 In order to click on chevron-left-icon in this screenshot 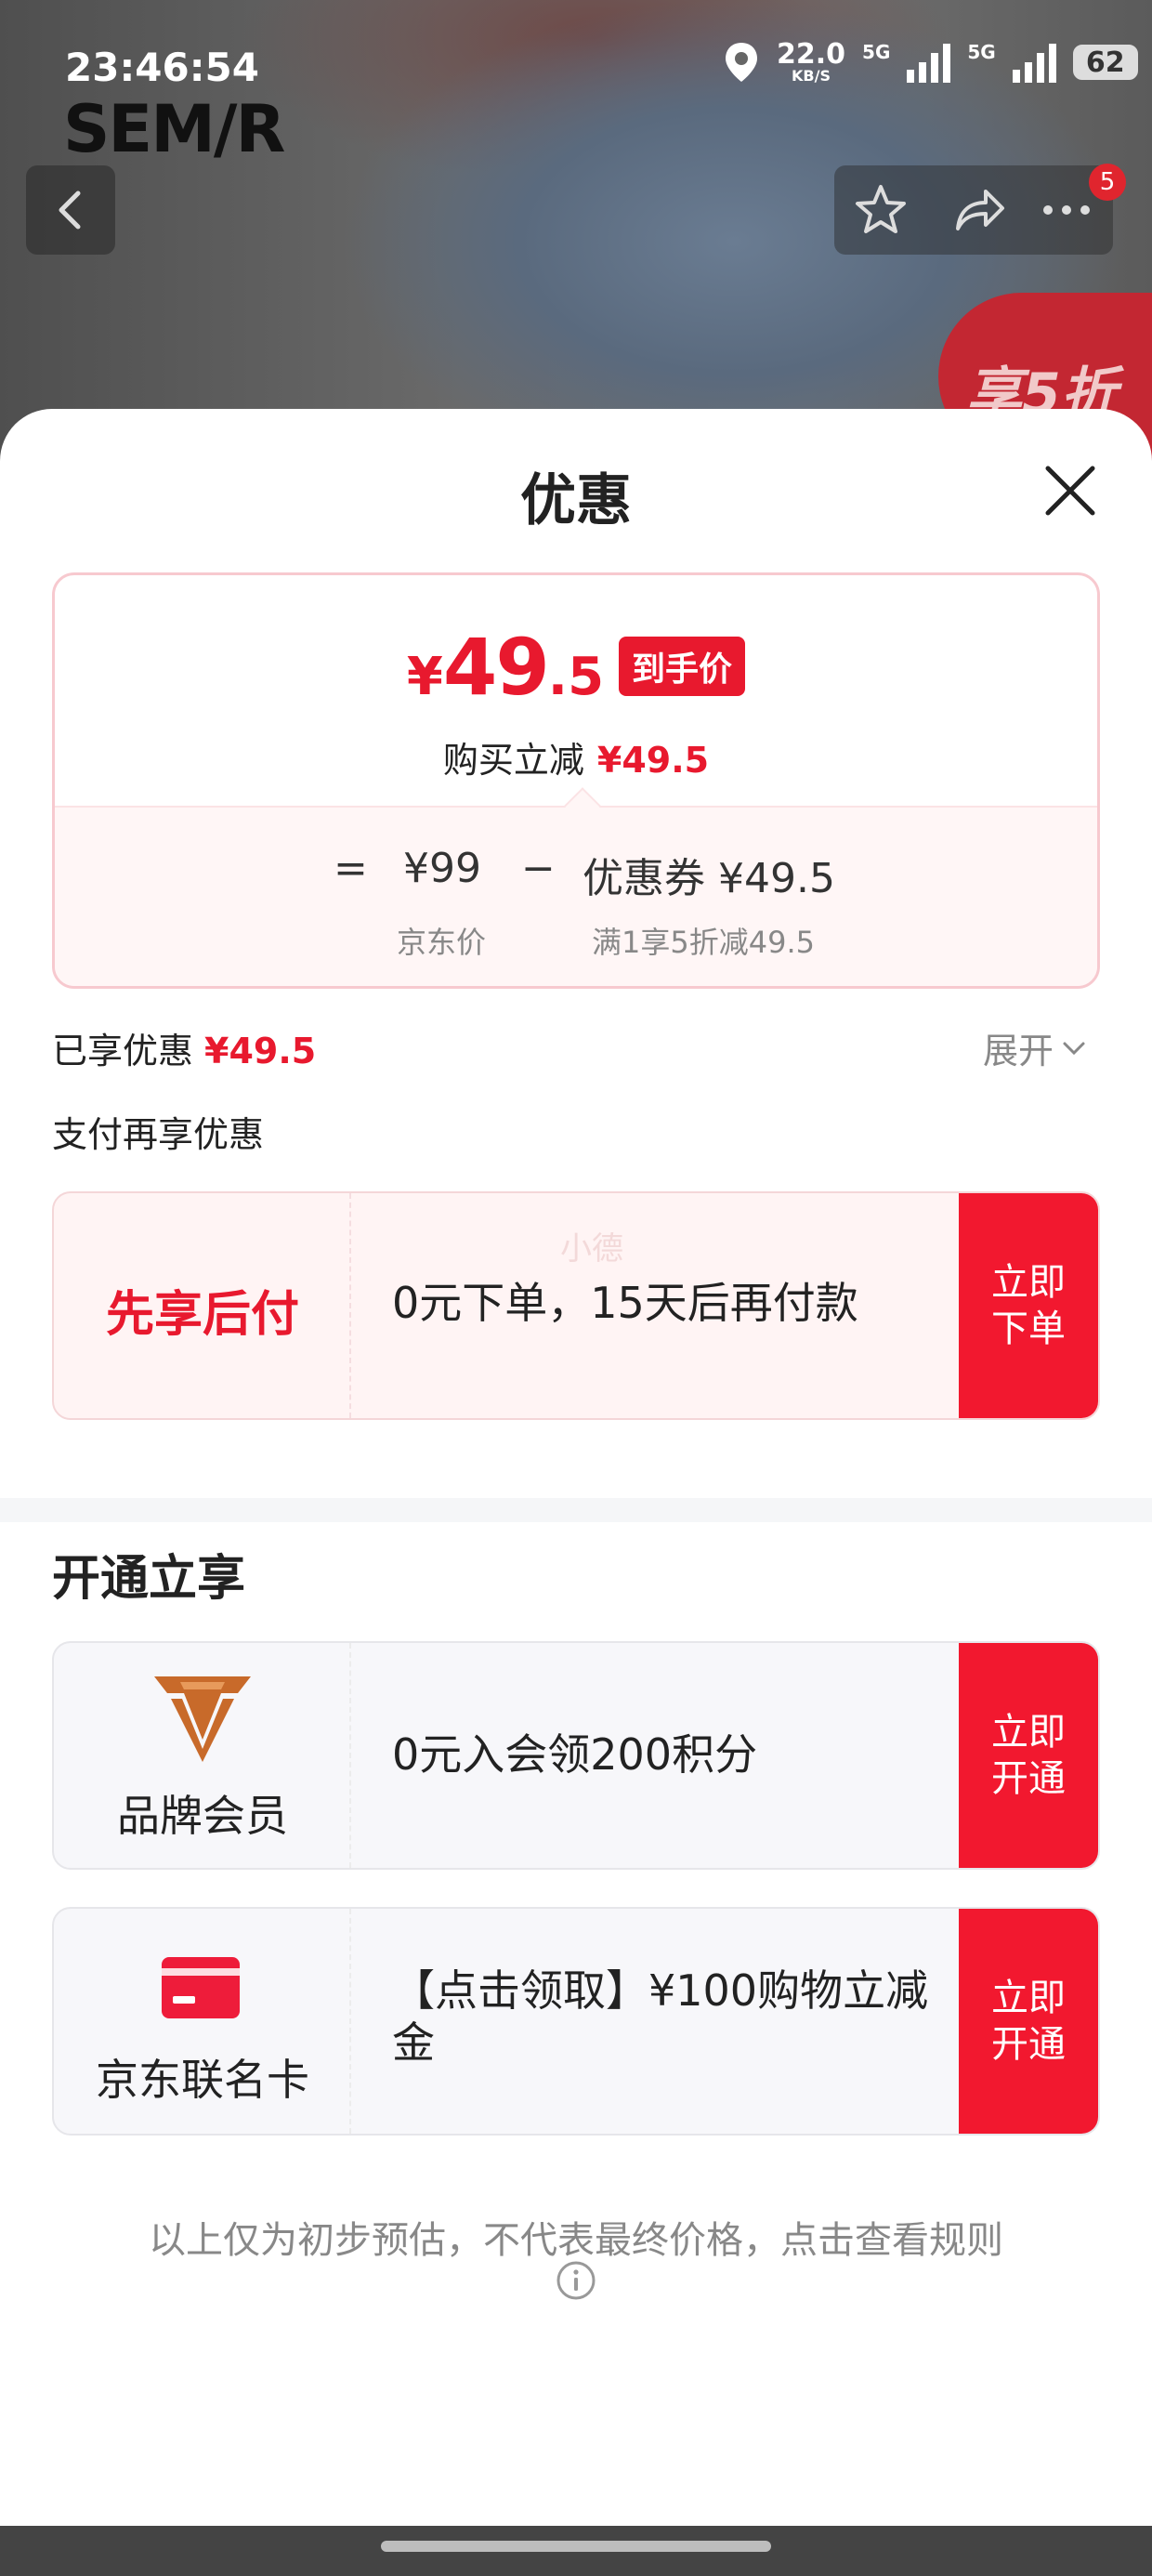, I will do `click(70, 210)`.